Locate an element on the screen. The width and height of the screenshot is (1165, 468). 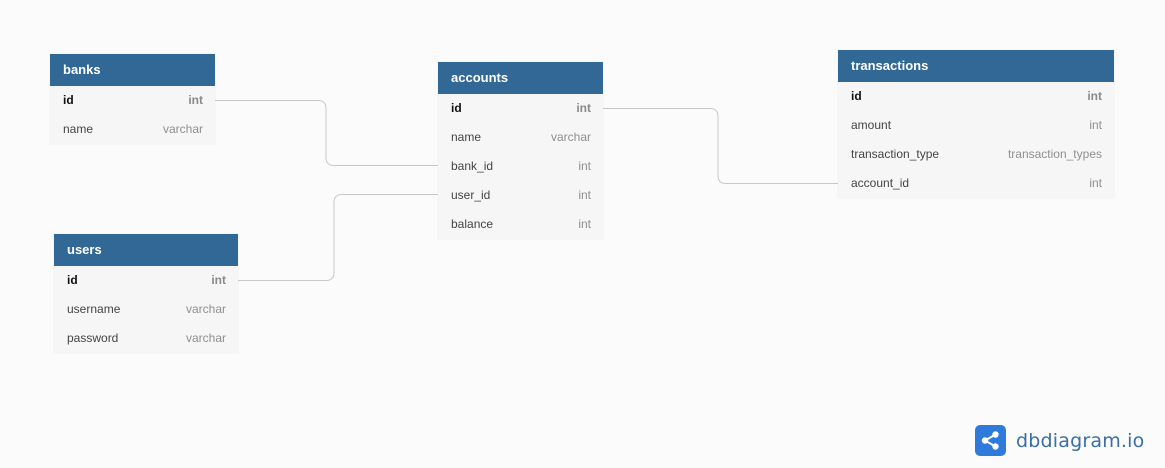
relationship-banks-accounts is located at coordinates (326, 133).